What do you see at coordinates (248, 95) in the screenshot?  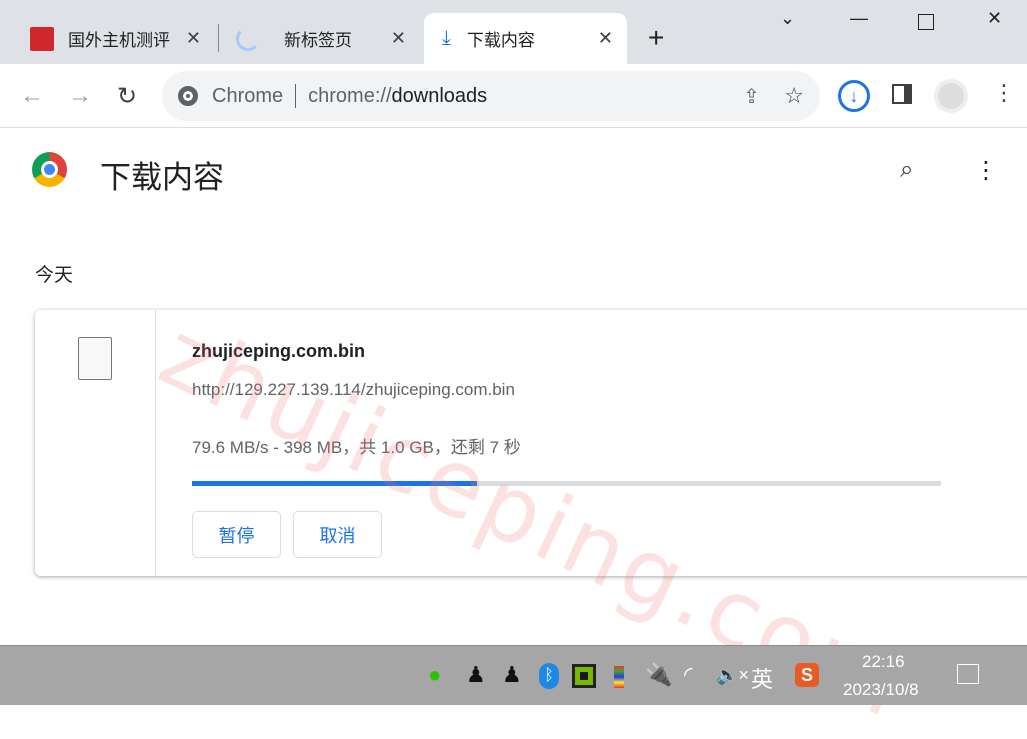 I see `origin-chip: Chrome` at bounding box center [248, 95].